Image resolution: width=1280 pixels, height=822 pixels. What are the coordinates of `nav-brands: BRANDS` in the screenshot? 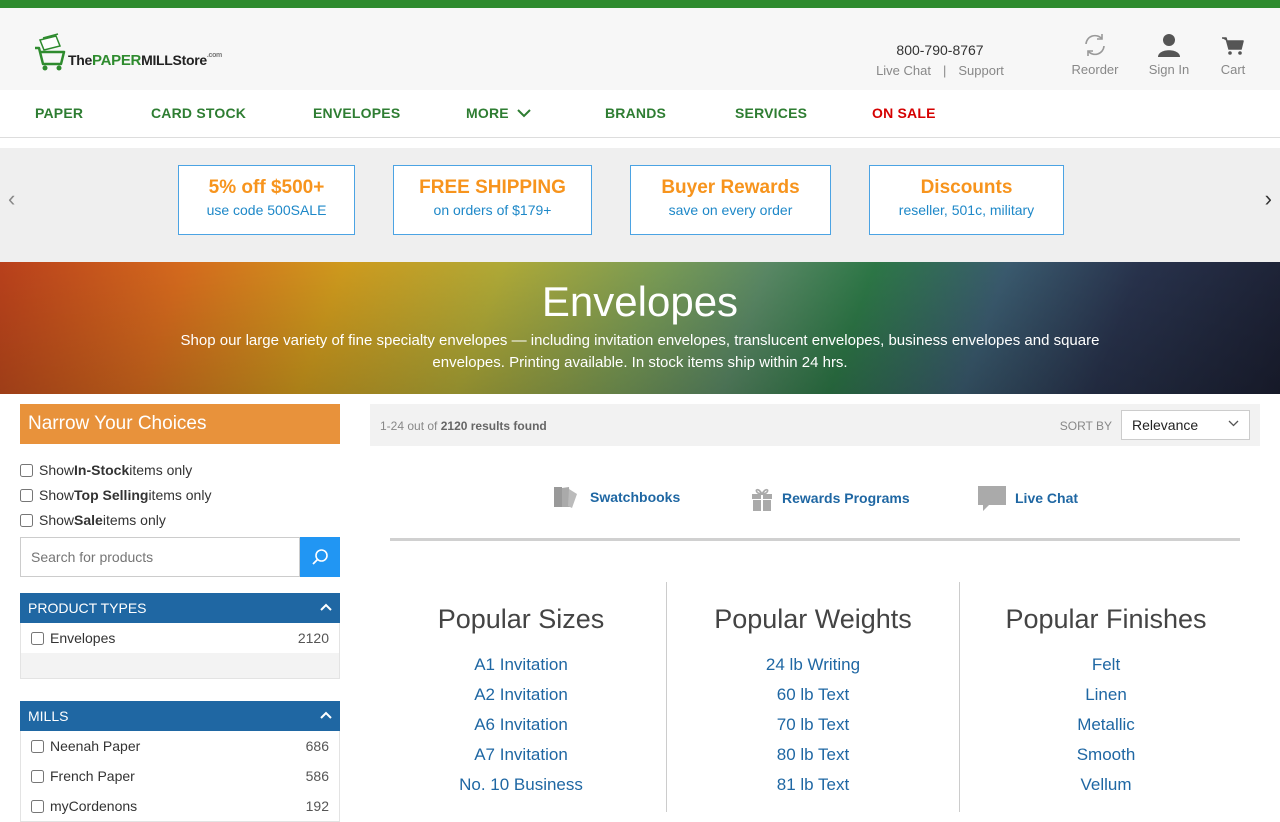 It's located at (635, 113).